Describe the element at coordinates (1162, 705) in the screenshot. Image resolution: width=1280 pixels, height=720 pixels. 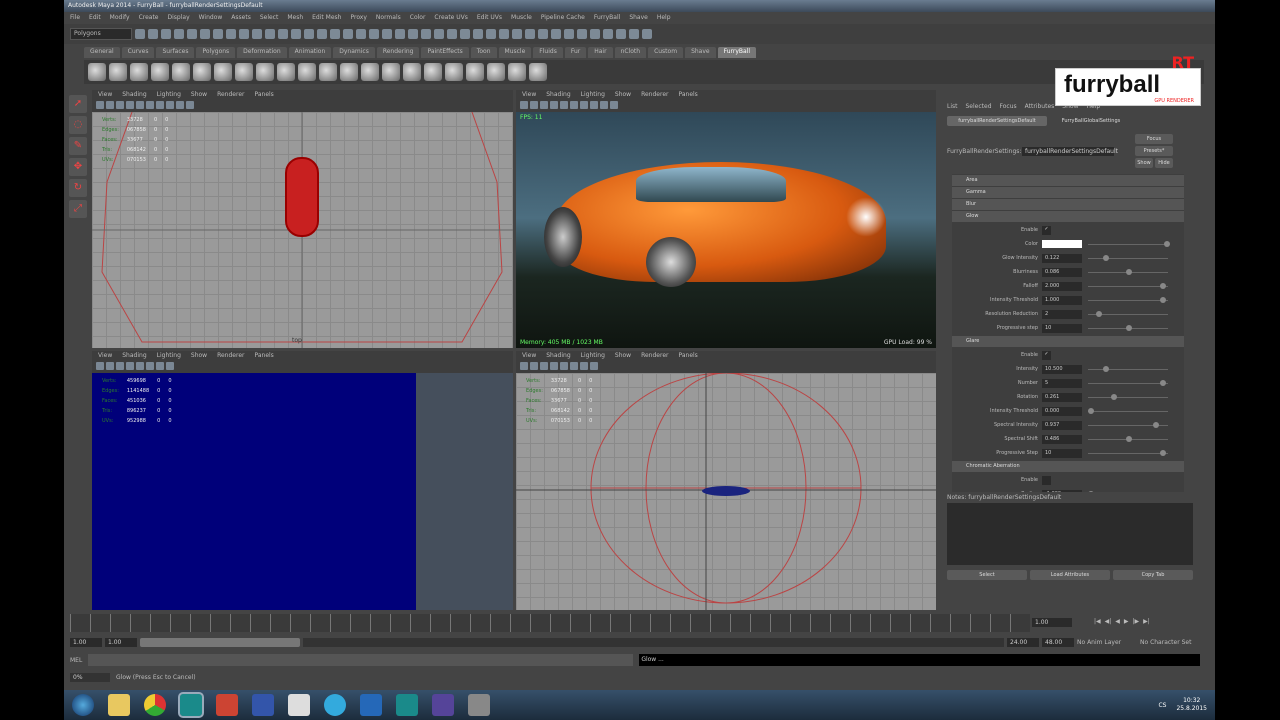
I see `language-indicator: CS` at that location.